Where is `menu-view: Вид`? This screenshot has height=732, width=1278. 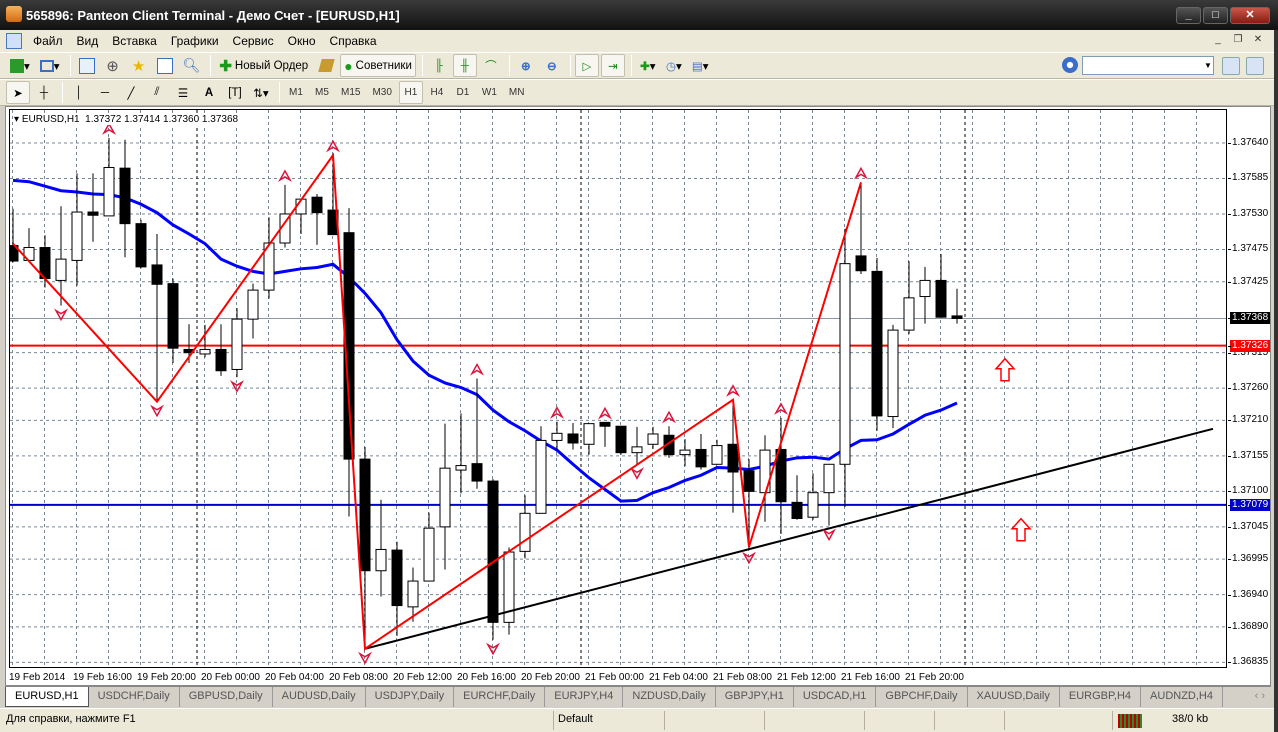 menu-view: Вид is located at coordinates (88, 41).